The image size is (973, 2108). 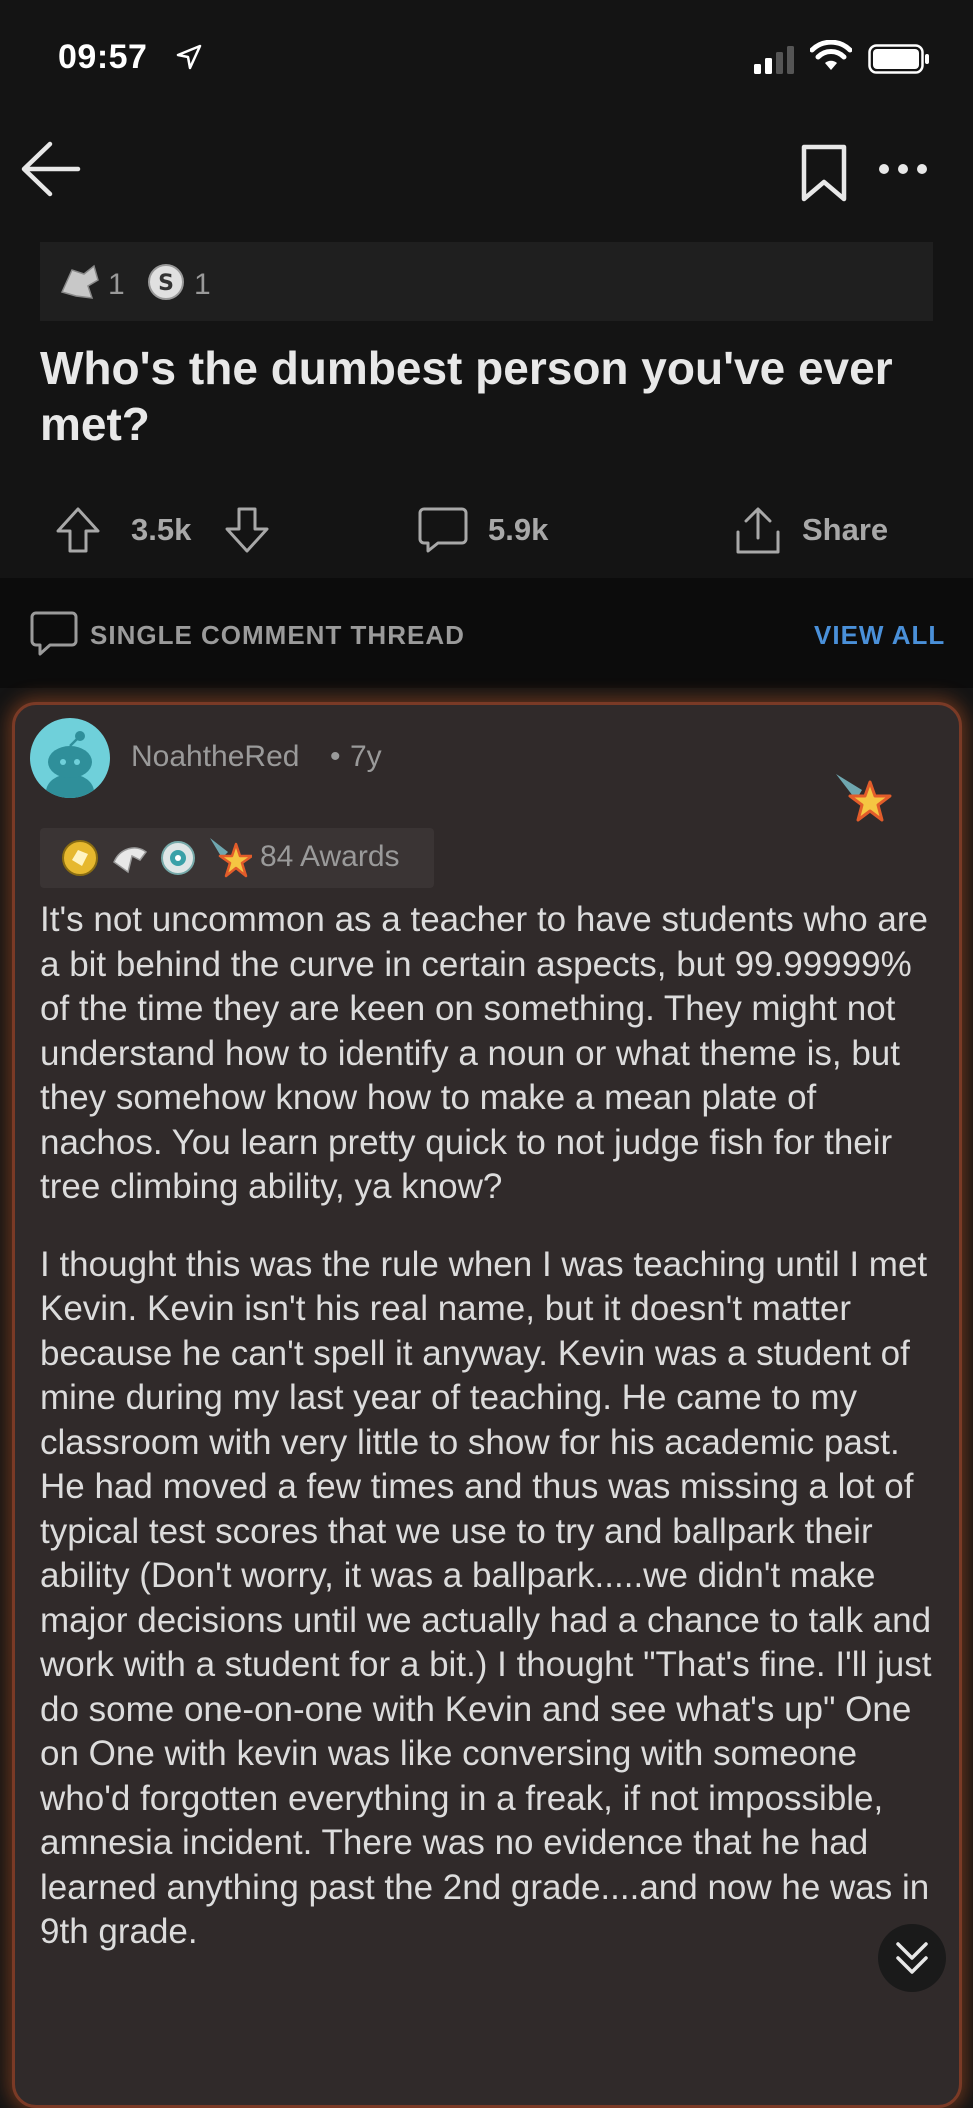 What do you see at coordinates (189, 59) in the screenshot?
I see `location-arrow-icon` at bounding box center [189, 59].